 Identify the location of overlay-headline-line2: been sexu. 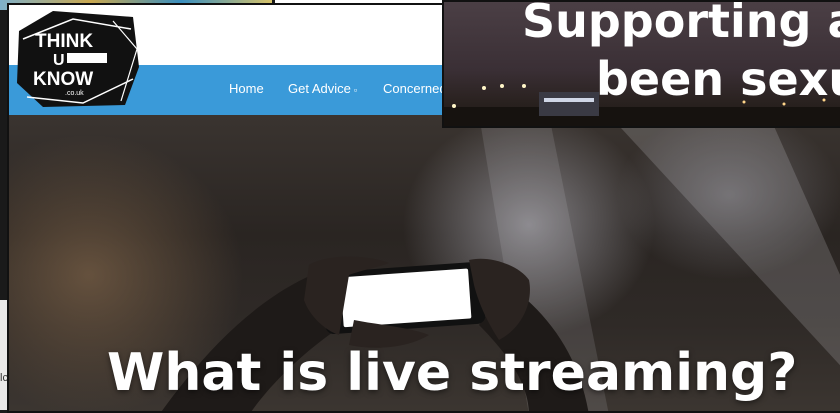
(718, 79).